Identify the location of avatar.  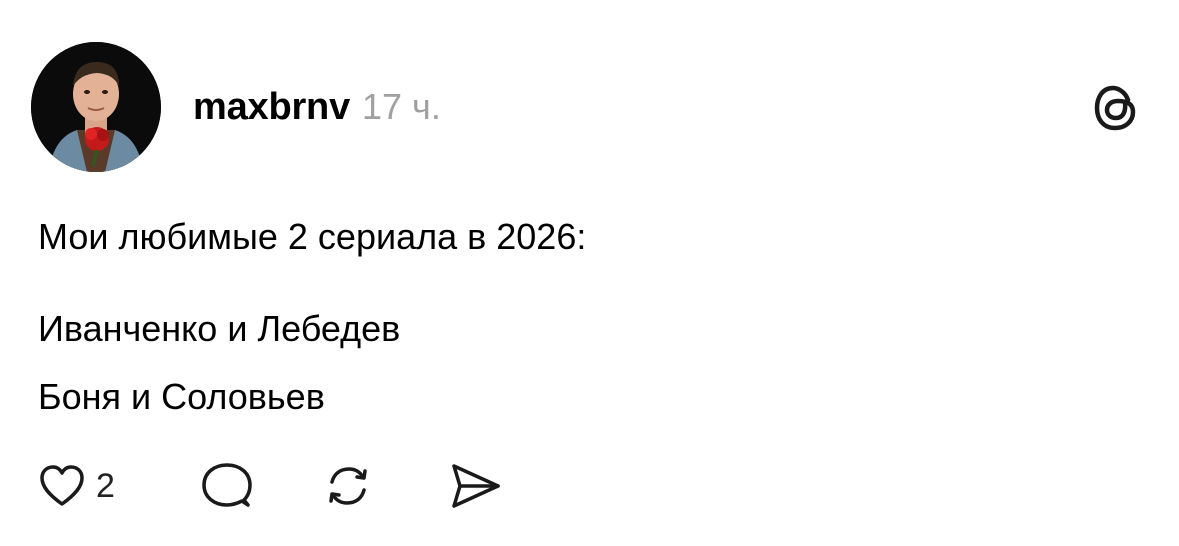
(96, 107).